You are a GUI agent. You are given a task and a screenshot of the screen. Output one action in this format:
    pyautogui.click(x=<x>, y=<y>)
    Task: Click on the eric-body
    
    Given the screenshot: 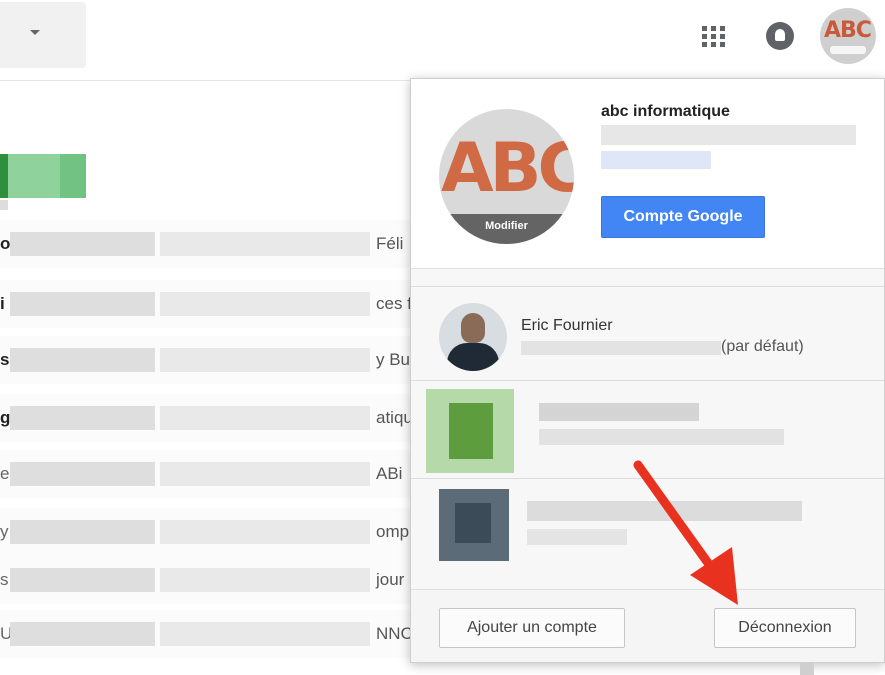 What is the action you would take?
    pyautogui.click(x=473, y=357)
    